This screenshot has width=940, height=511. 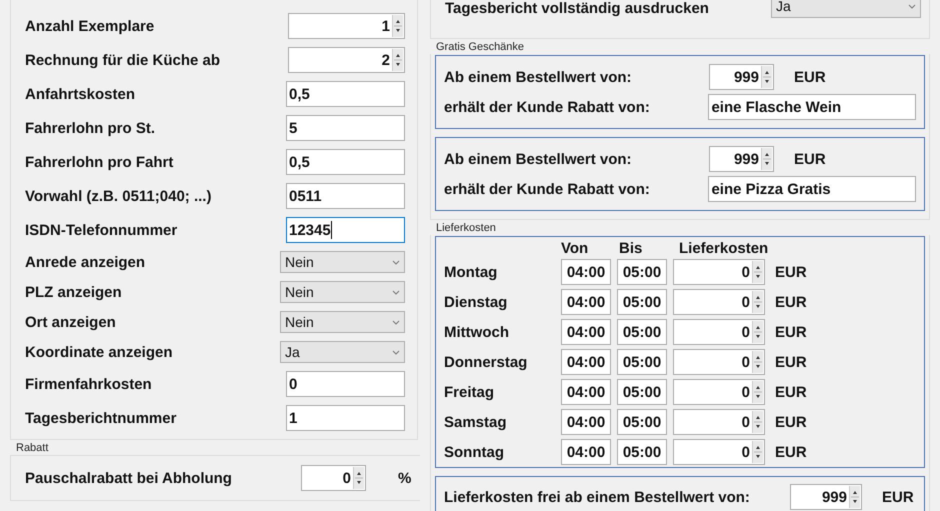 I want to click on field-label: Tagesbericht vollständig ausdrucken, so click(x=577, y=8).